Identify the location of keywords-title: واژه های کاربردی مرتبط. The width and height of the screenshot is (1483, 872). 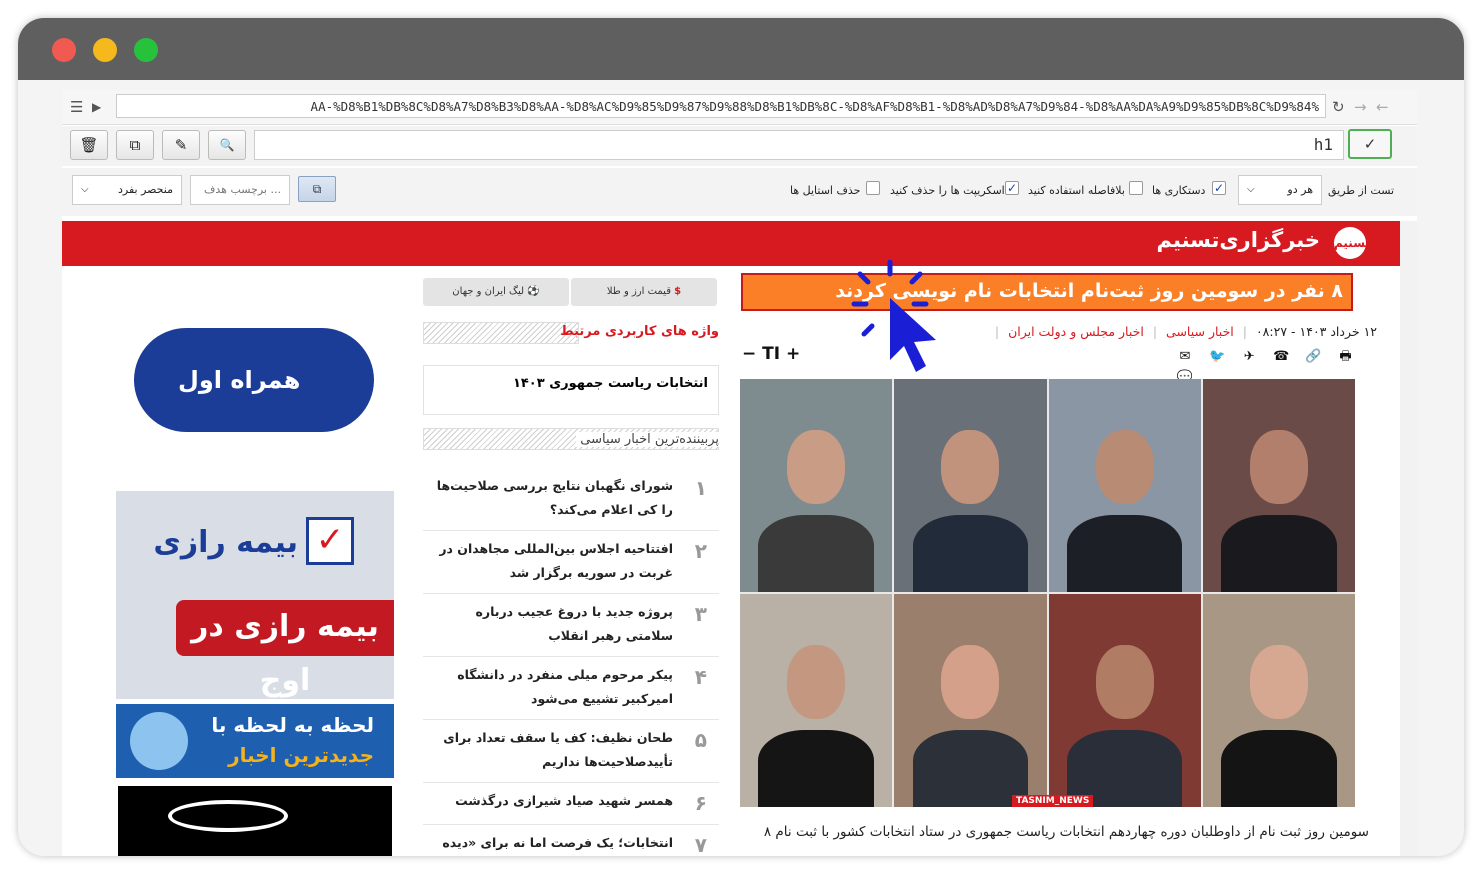
(639, 331).